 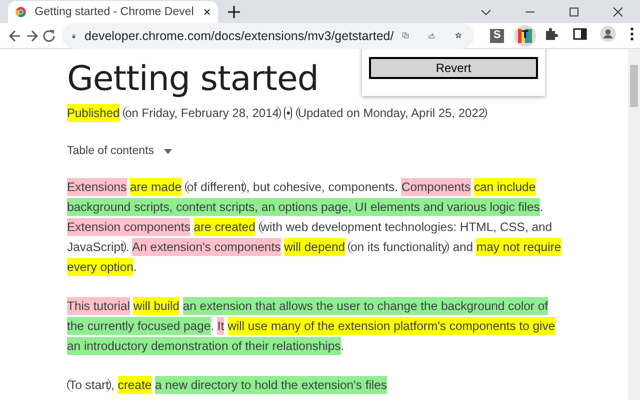 I want to click on paragraph: To start , create a new directory to hold the extension's files, so click(x=227, y=385).